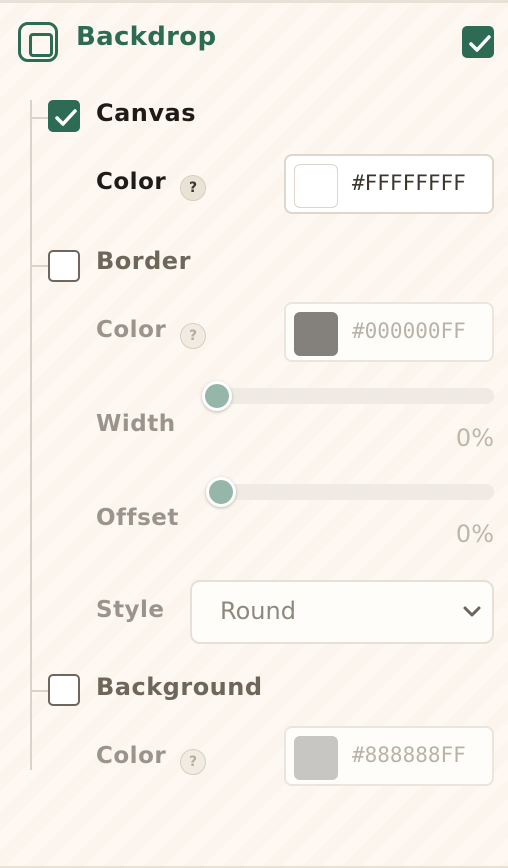  Describe the element at coordinates (146, 37) in the screenshot. I see `panel-title: Backdrop` at that location.